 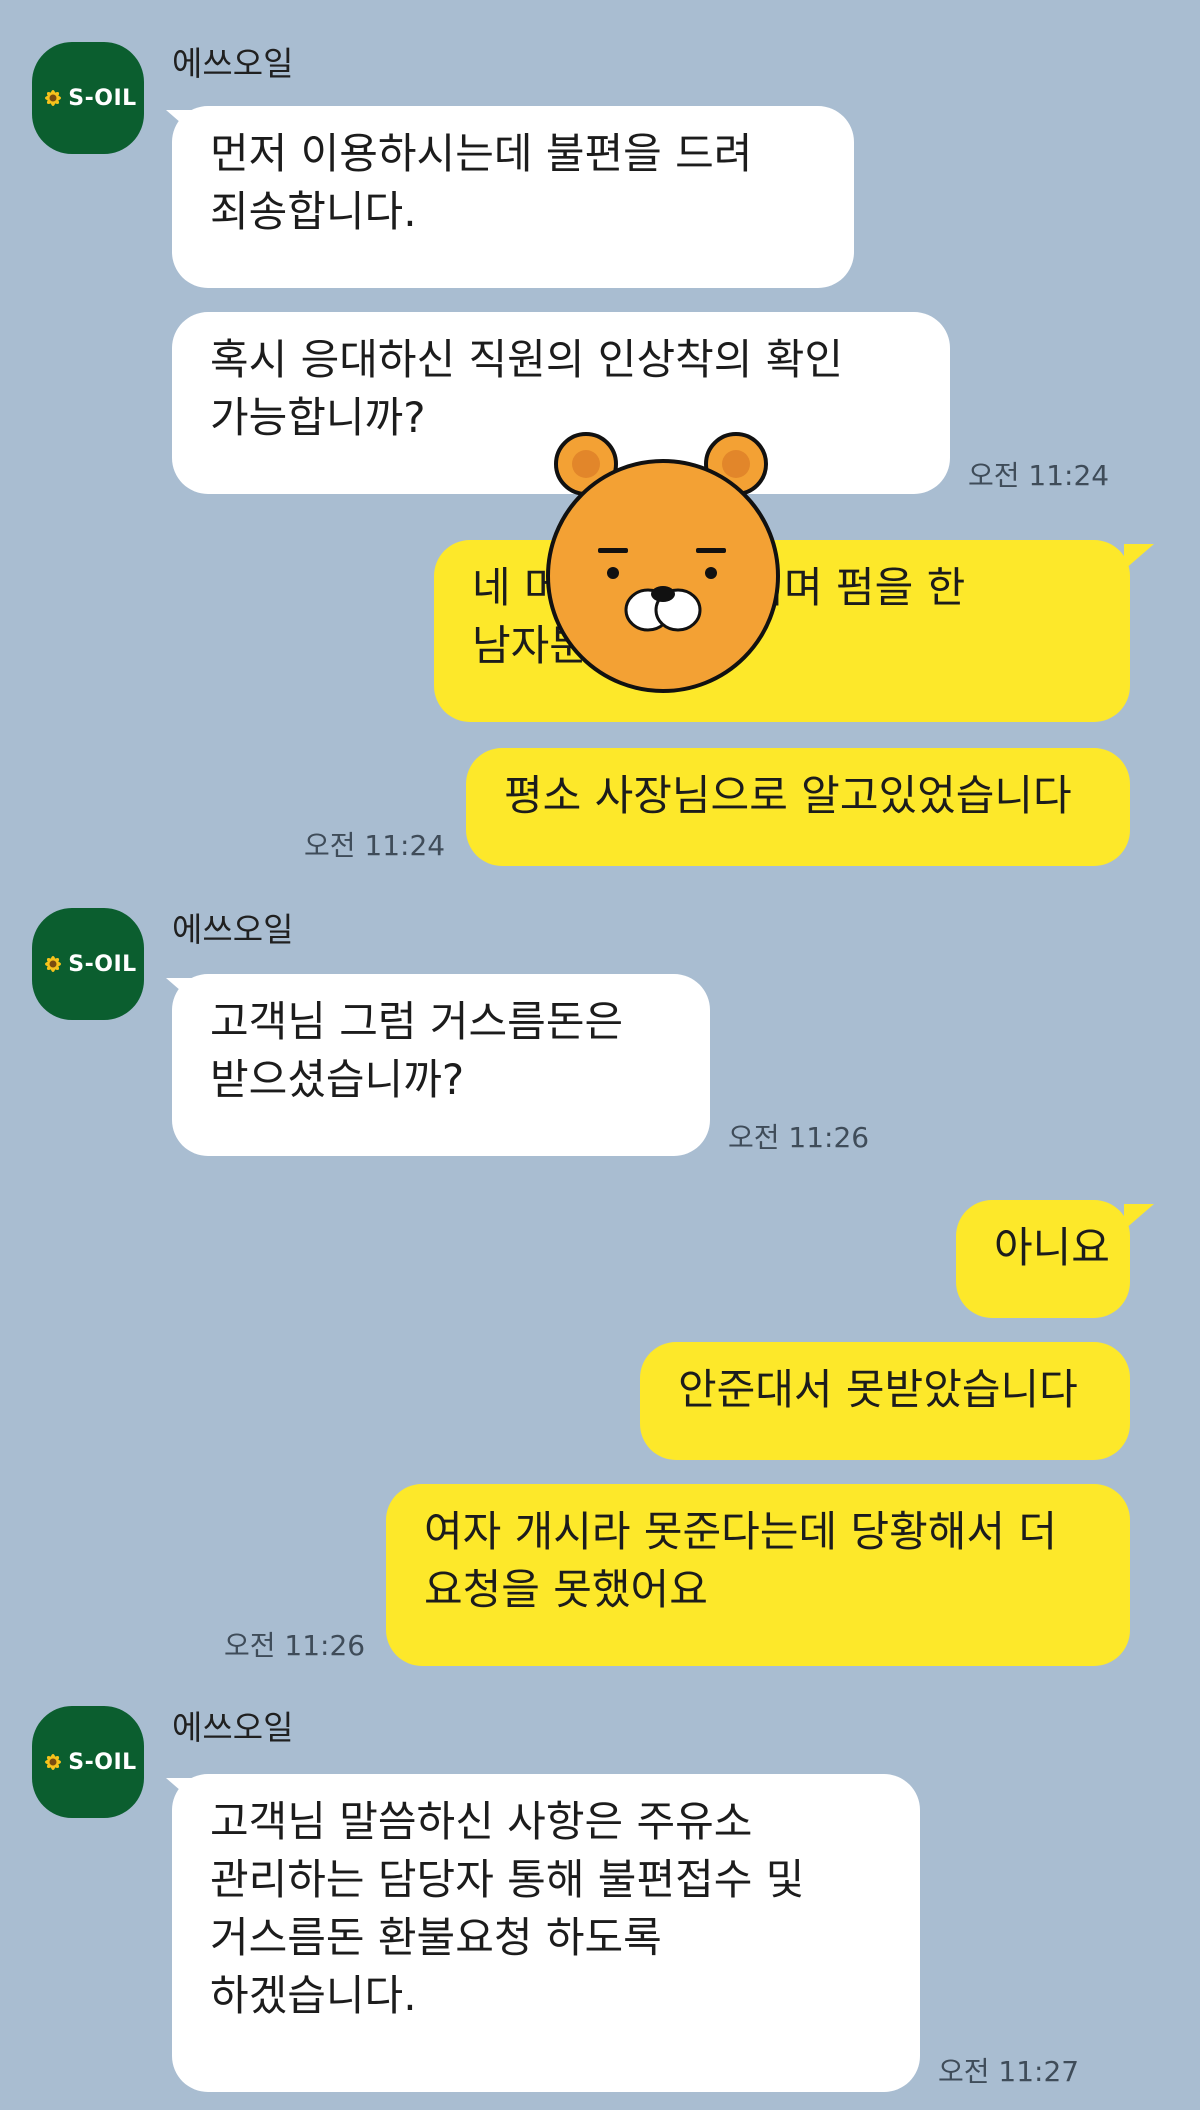 What do you see at coordinates (481, 1821) in the screenshot?
I see `message-text-line: 고객님 말씀하신 사항은 주유소` at bounding box center [481, 1821].